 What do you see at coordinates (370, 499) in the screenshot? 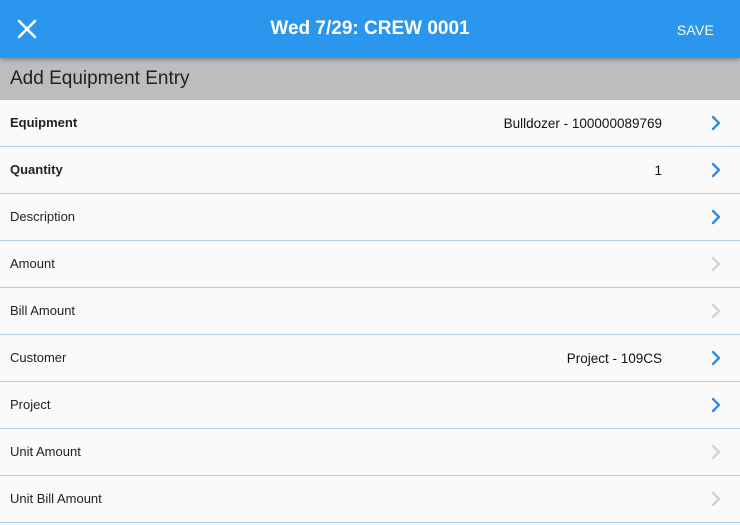
I see `field-row-unit-bill-amount: Unit Bill Amount` at bounding box center [370, 499].